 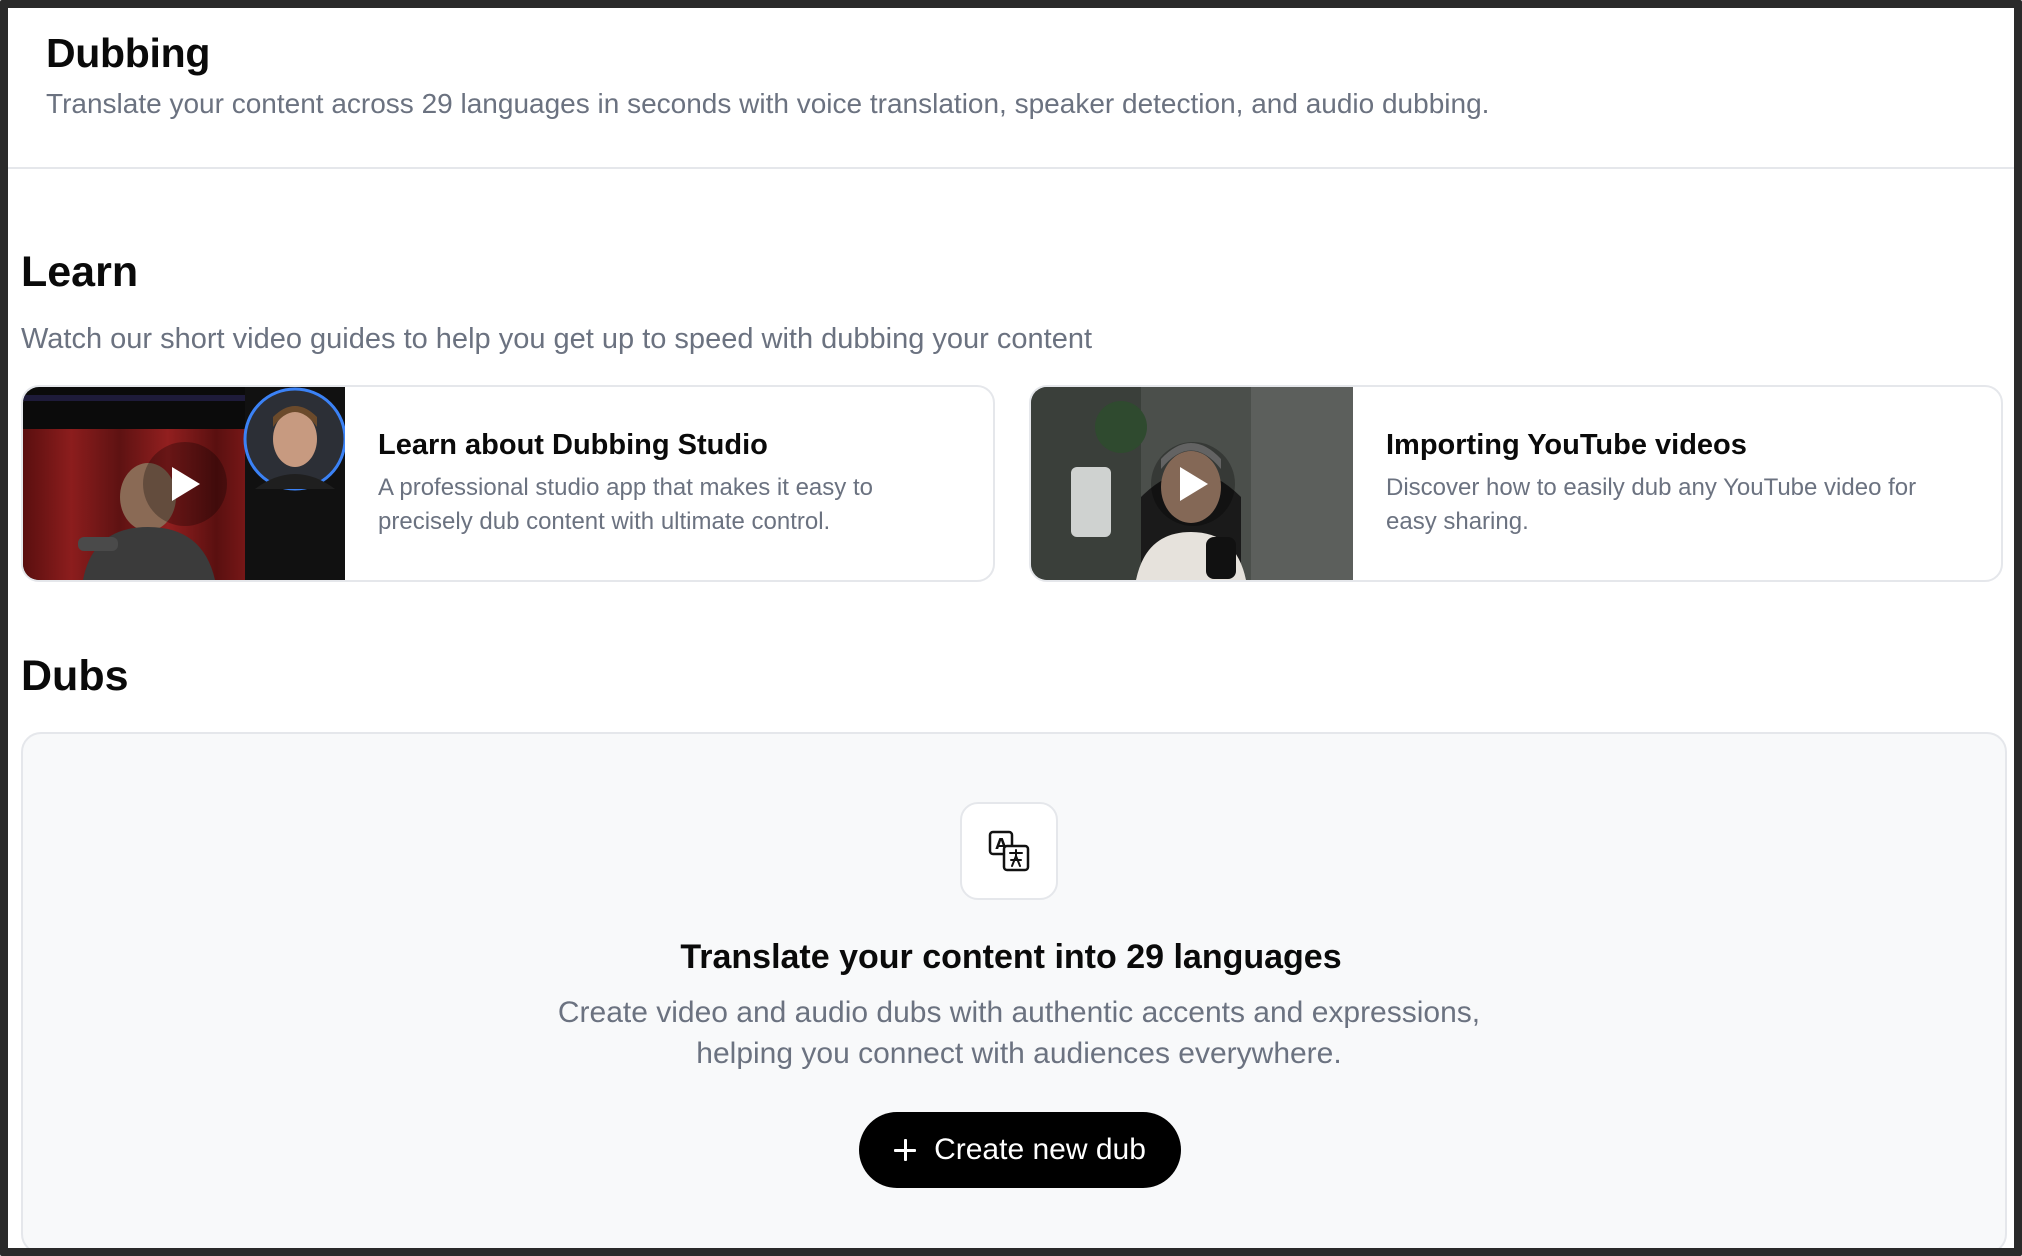 I want to click on empty-state-icon-box: A, so click(x=1009, y=851).